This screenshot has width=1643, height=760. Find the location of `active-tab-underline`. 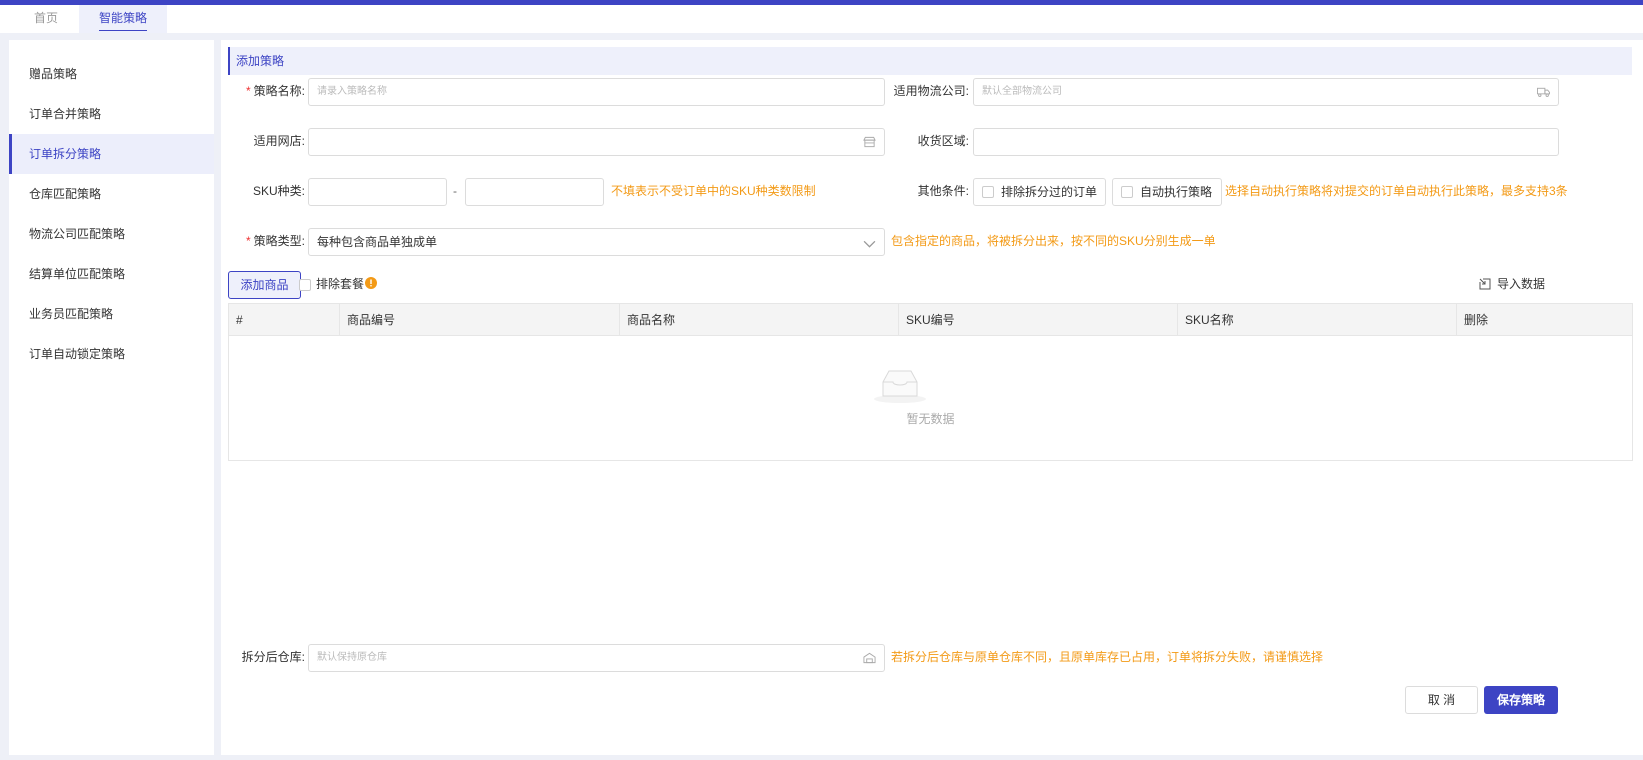

active-tab-underline is located at coordinates (123, 30).